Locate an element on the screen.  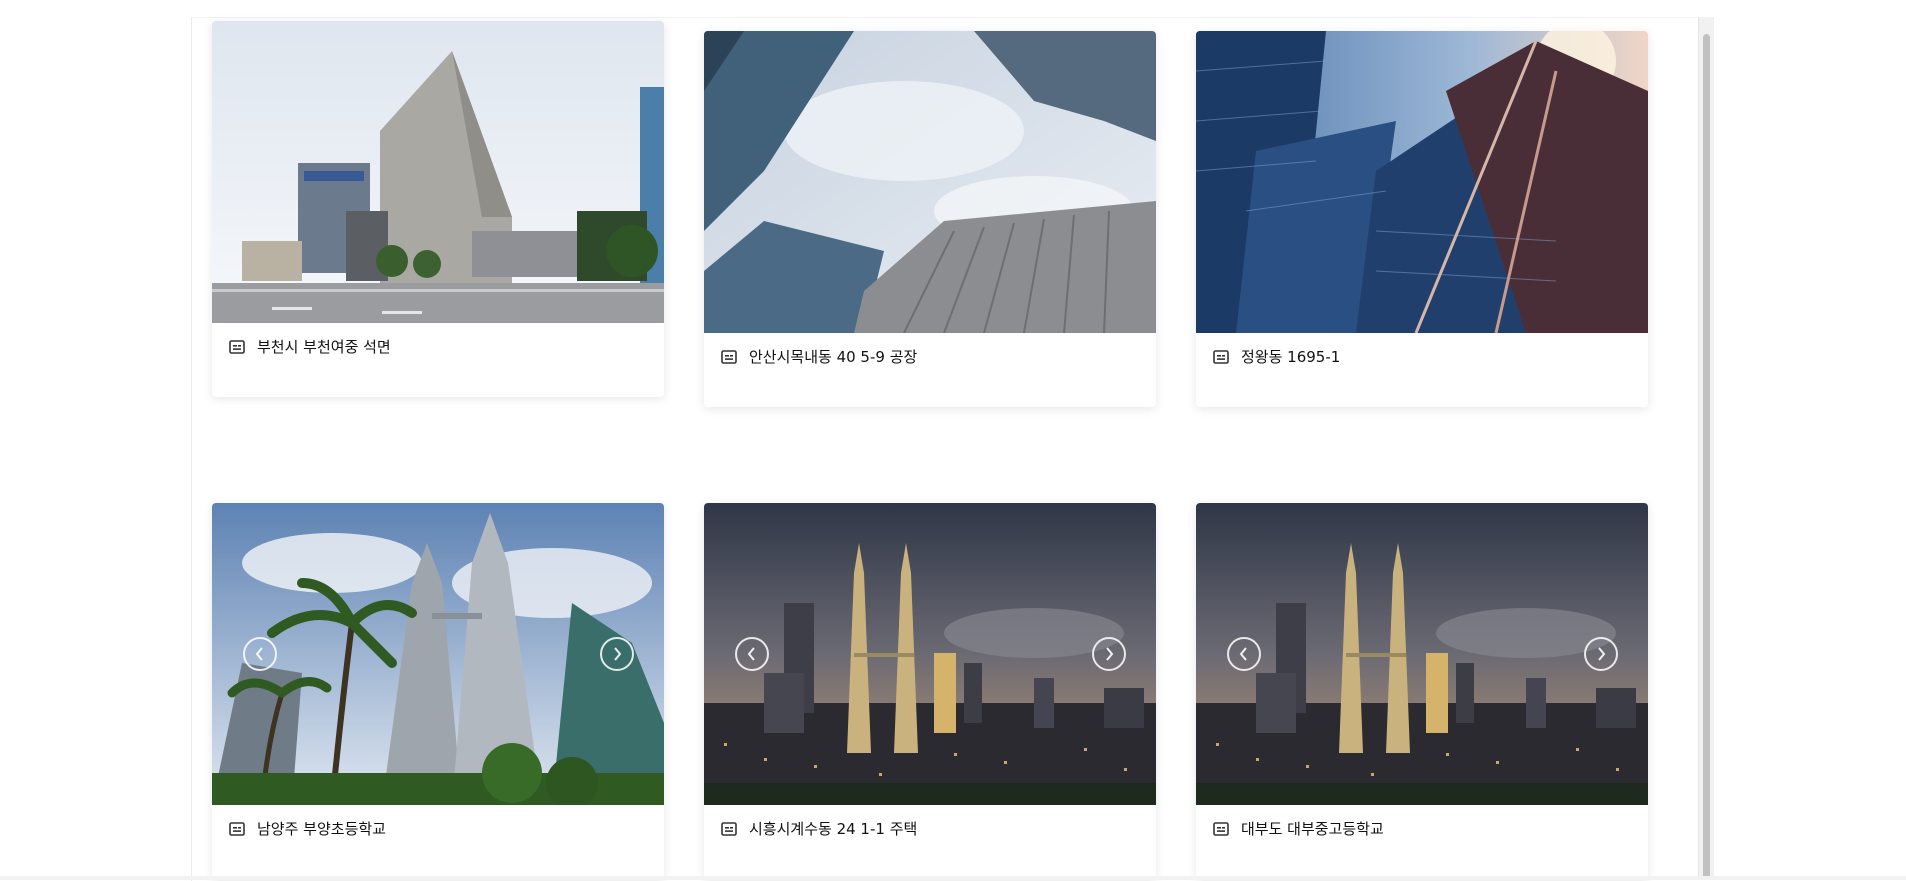
card-title: 남양주 부양초등학교 is located at coordinates (321, 829).